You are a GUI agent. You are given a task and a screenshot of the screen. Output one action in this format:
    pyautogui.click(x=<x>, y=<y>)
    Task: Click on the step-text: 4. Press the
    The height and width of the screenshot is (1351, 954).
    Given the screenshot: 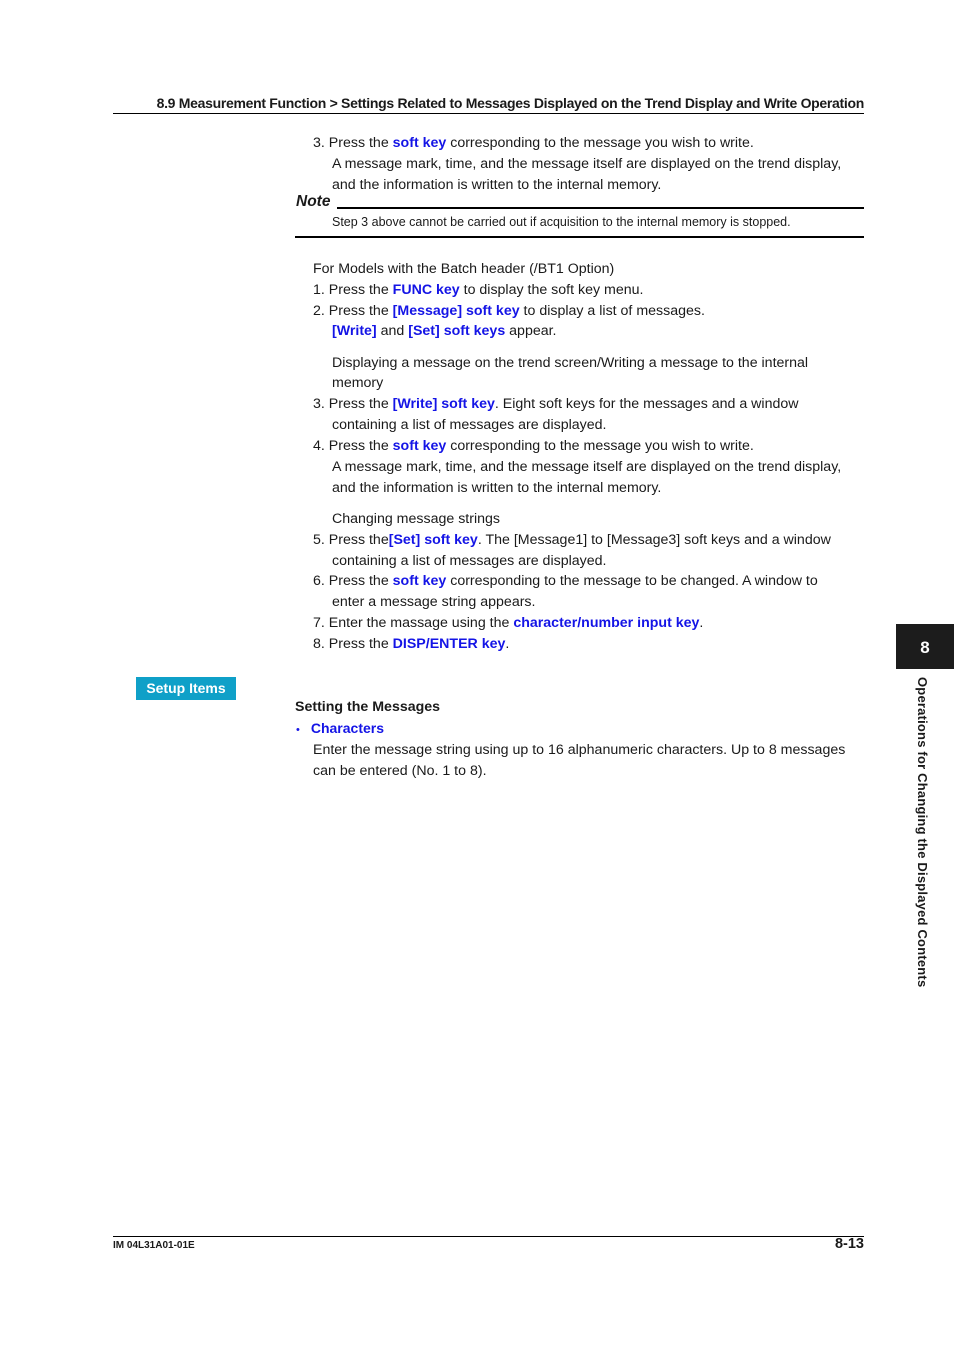 What is the action you would take?
    pyautogui.click(x=353, y=446)
    